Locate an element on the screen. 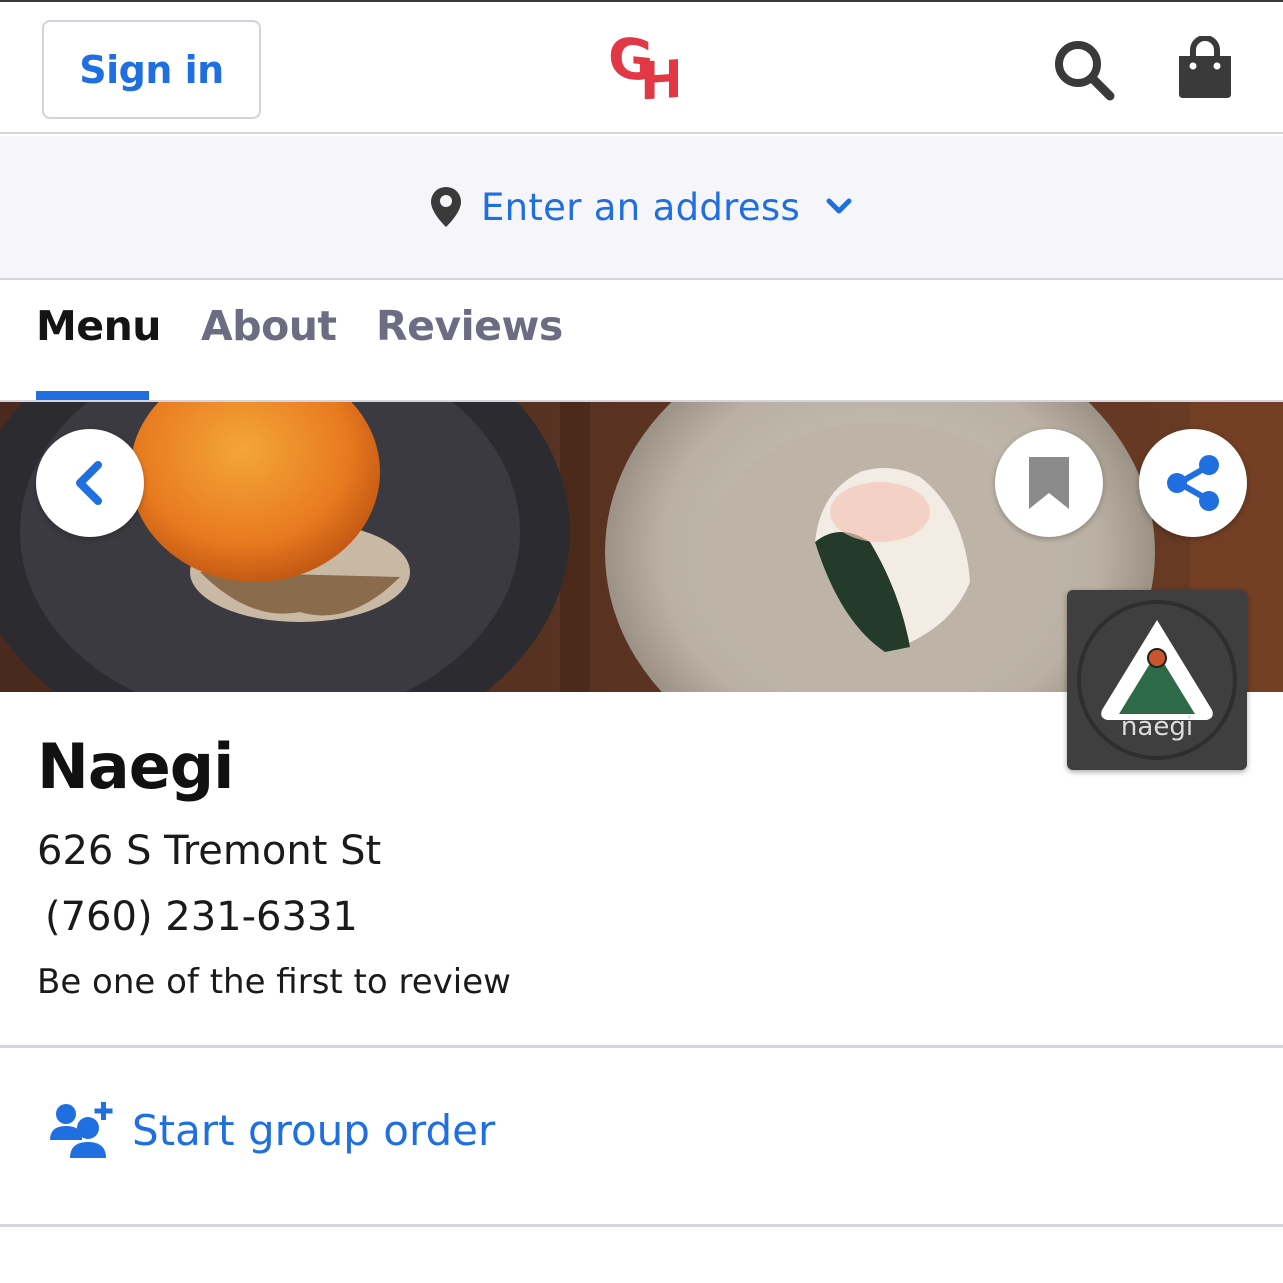 The image size is (1283, 1283). bookmark-button is located at coordinates (1049, 483).